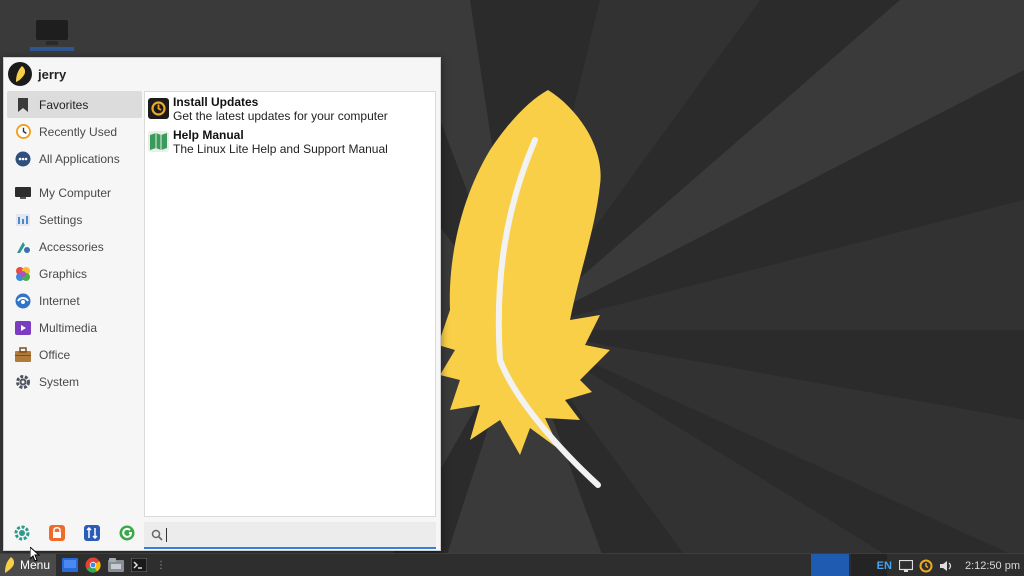 Image resolution: width=1024 pixels, height=576 pixels. What do you see at coordinates (222, 74) in the screenshot?
I see `menu-header: jerry` at bounding box center [222, 74].